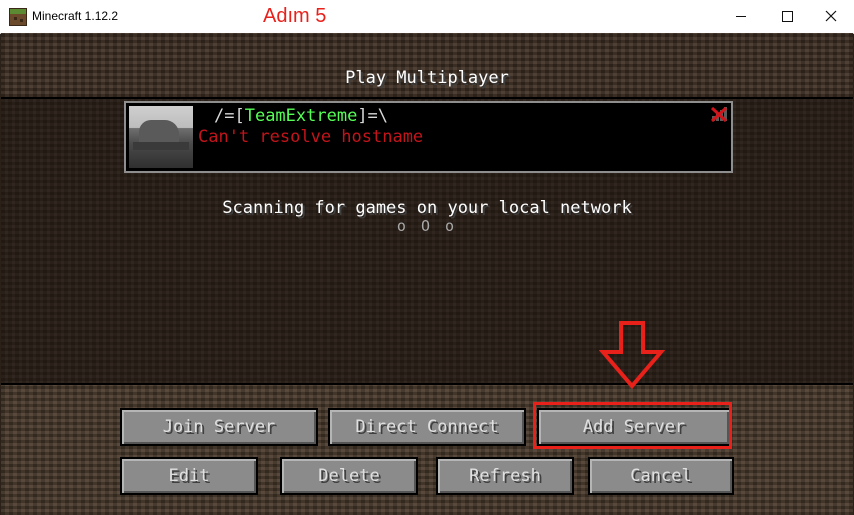 The width and height of the screenshot is (854, 515). What do you see at coordinates (427, 208) in the screenshot?
I see `lan-scan-text: Scanning for games on your local network` at bounding box center [427, 208].